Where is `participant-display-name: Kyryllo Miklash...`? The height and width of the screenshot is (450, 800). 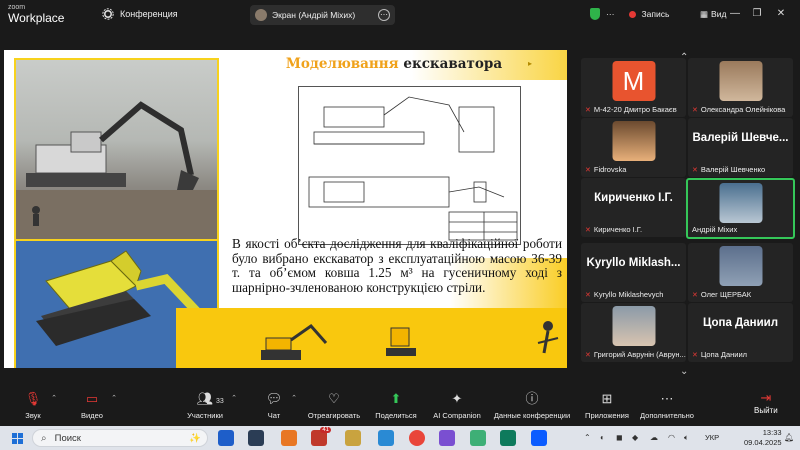 participant-display-name: Kyryllo Miklash... is located at coordinates (633, 263).